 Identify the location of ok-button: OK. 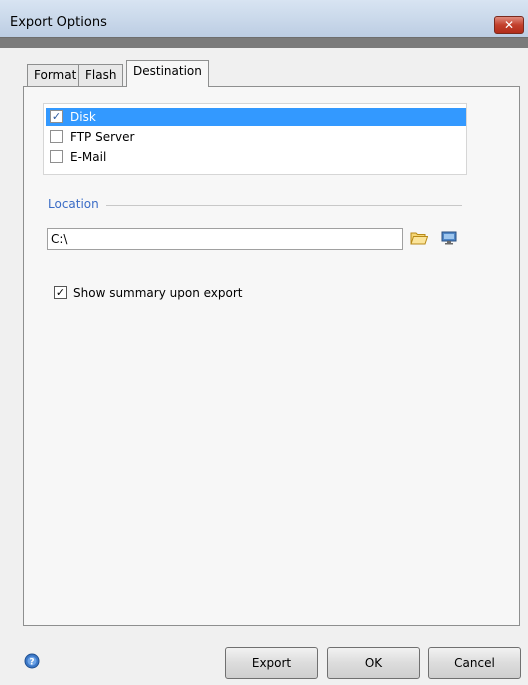
(373, 663).